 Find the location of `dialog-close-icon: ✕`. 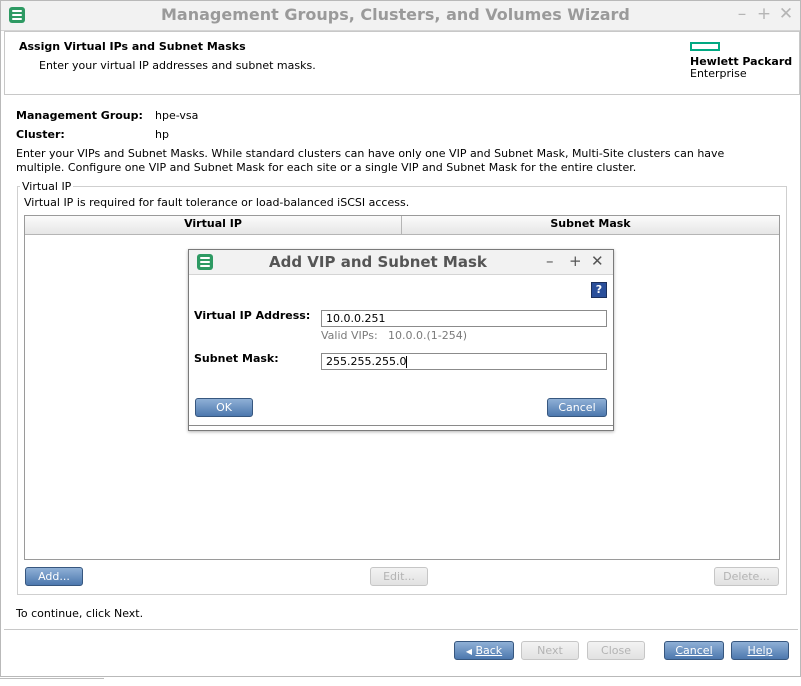

dialog-close-icon: ✕ is located at coordinates (597, 261).